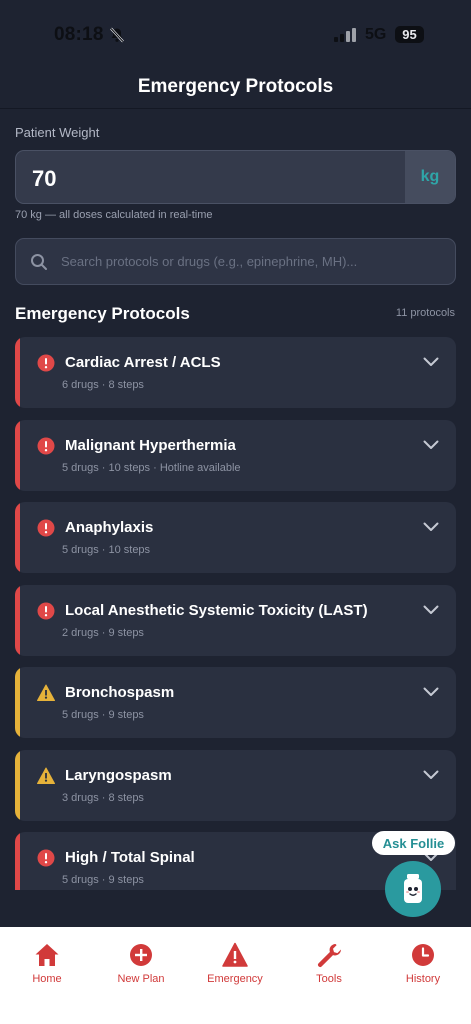 The image size is (471, 1024). Describe the element at coordinates (150, 445) in the screenshot. I see `protocol-title: Malignant Hyperthermia` at that location.